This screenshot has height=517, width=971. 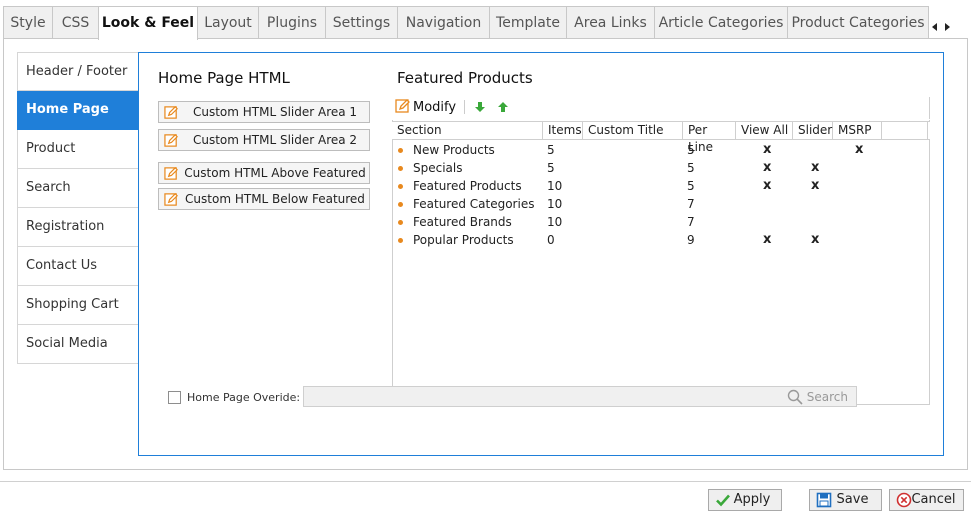 I want to click on sidebar-item-social-media: Social Media, so click(x=77, y=344).